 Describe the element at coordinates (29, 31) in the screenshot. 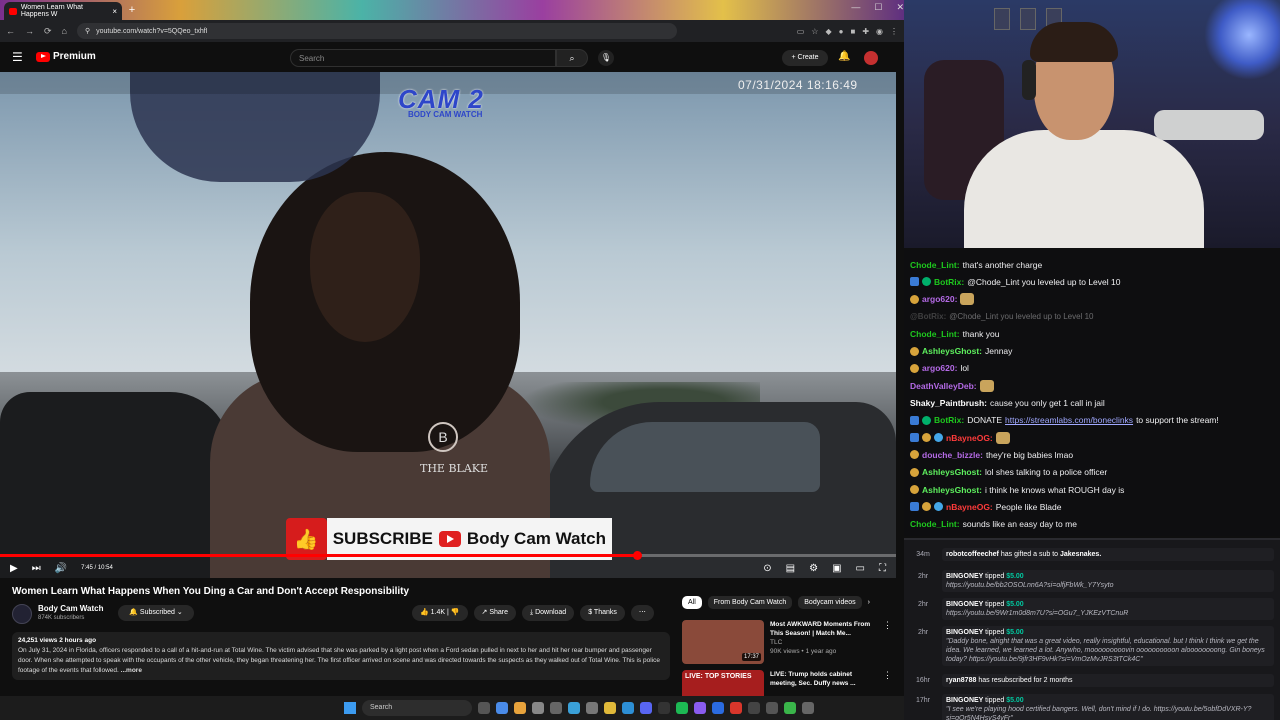

I see `forward-icon: →` at that location.